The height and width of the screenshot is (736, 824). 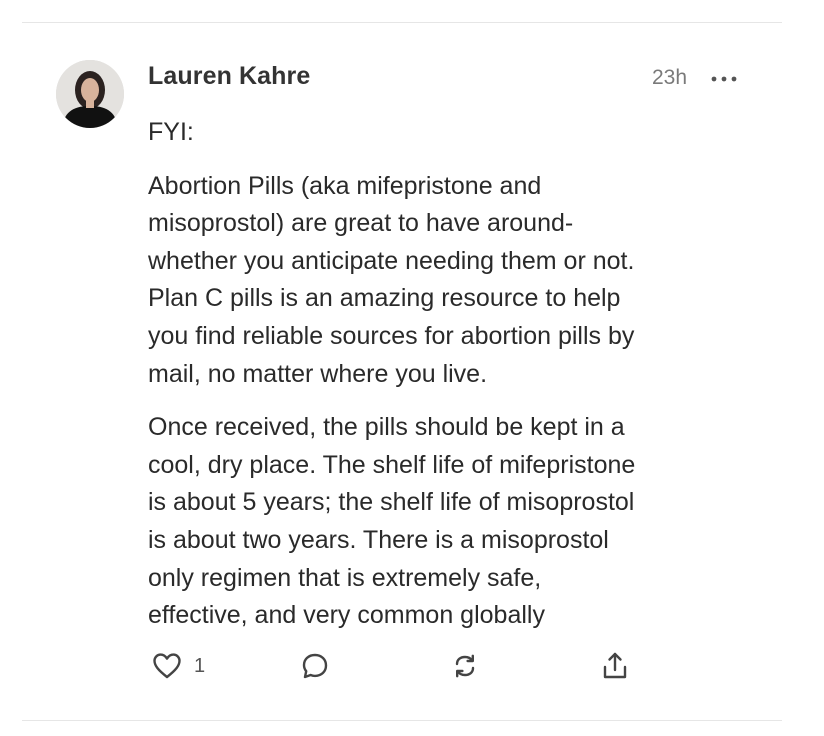 I want to click on comment-icon, so click(x=315, y=666).